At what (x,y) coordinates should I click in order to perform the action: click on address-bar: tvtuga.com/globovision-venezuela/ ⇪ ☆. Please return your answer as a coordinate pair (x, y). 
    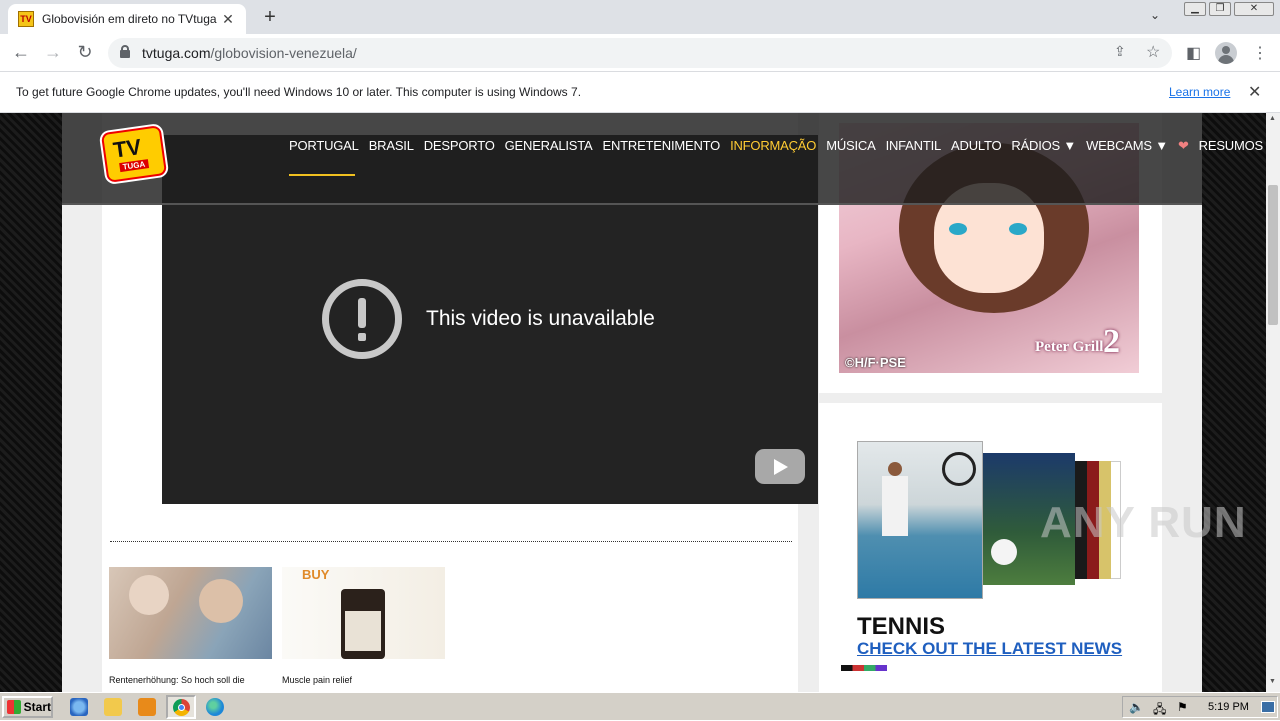
    Looking at the image, I should click on (640, 53).